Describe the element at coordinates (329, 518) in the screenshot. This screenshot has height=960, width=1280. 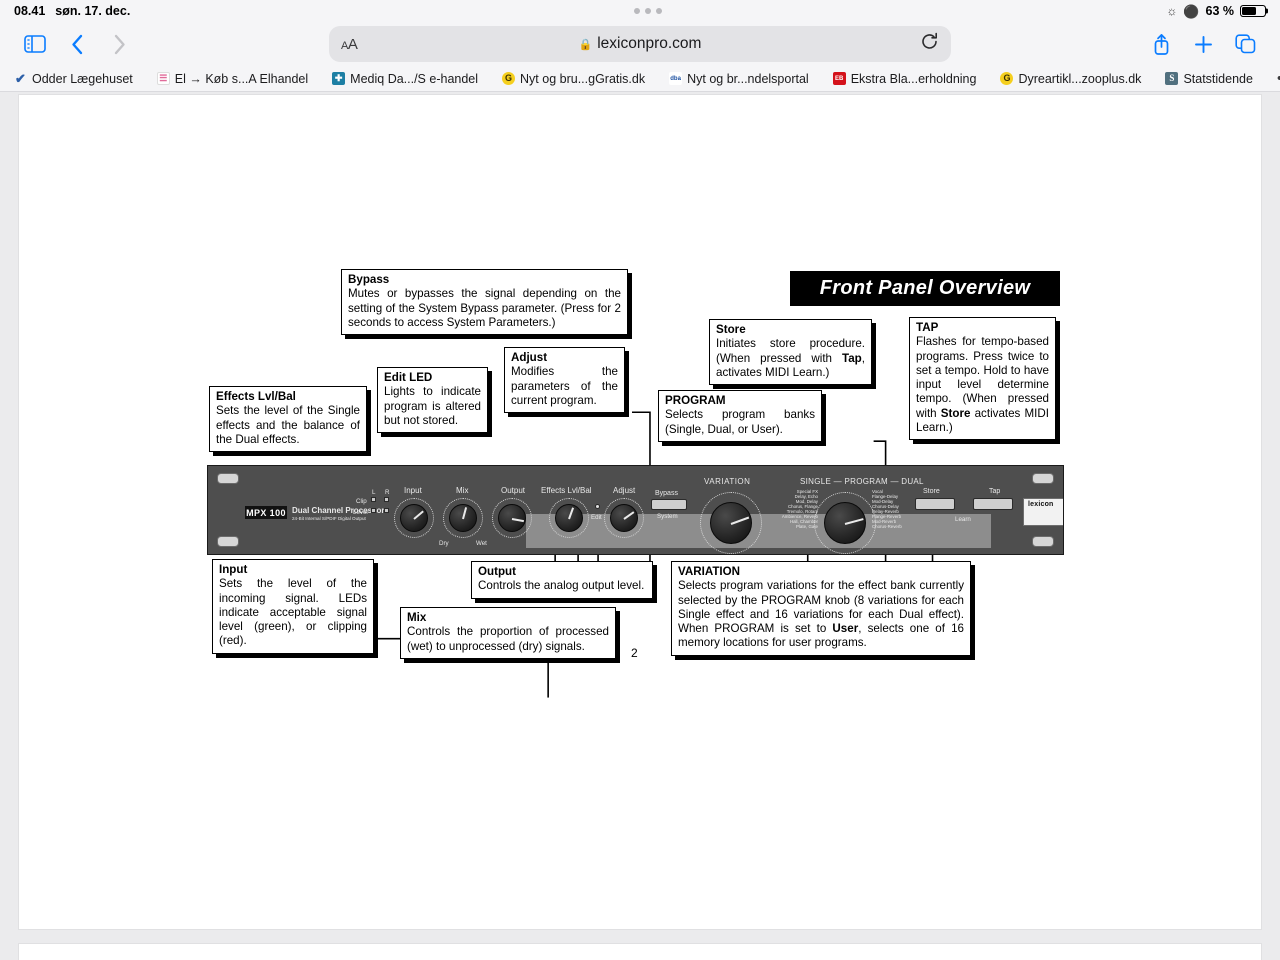
I see `model-subtitle2: 24-Bit Internal S/PDIF Digital Output` at that location.